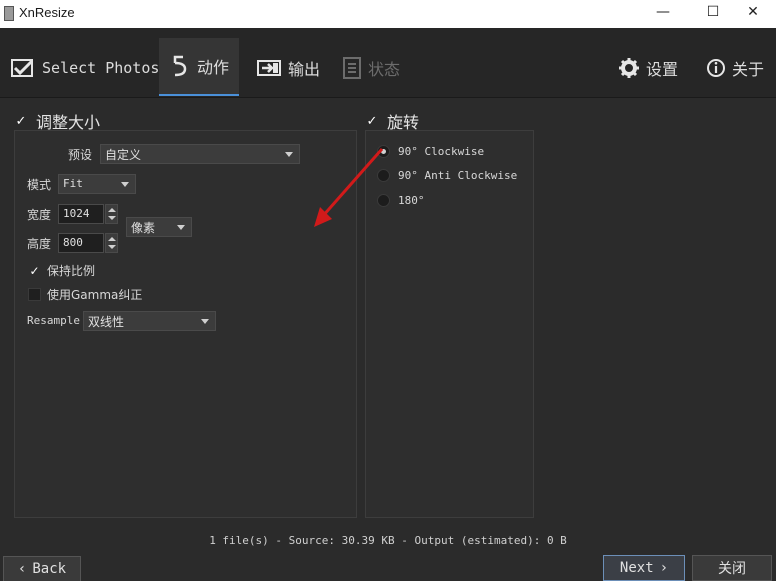  I want to click on checkbox-check-icon: ✓, so click(34, 270).